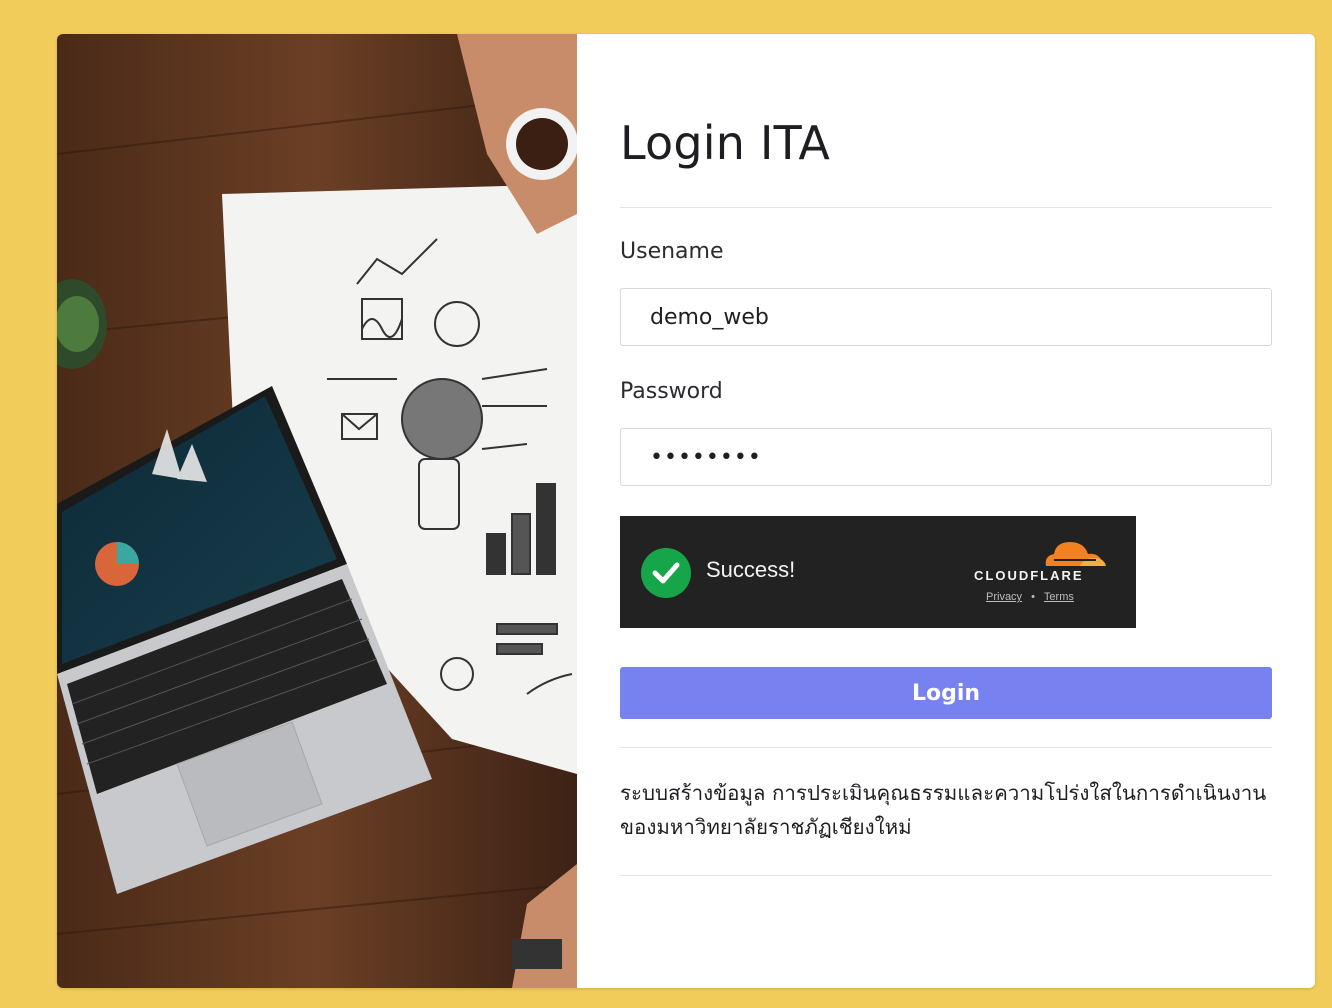  I want to click on captcha-links: Privacy • Terms, so click(1030, 597).